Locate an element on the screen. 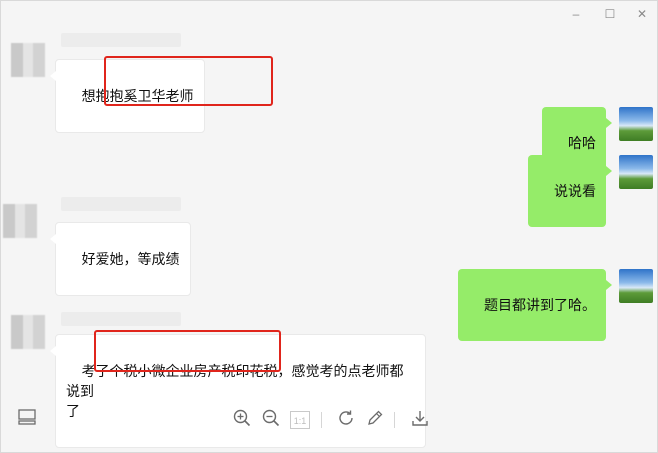 The width and height of the screenshot is (658, 453). maximize-icon: ☐ is located at coordinates (610, 14).